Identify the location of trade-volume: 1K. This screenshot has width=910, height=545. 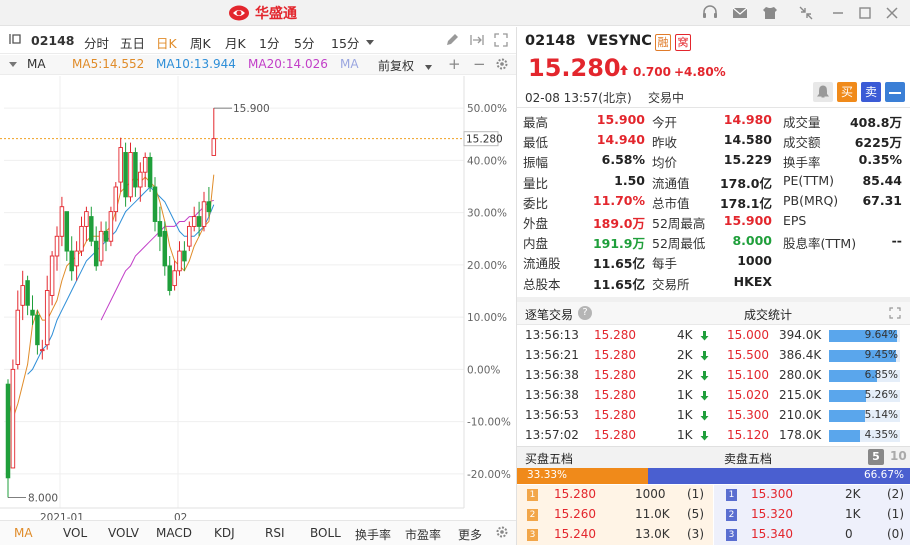
(685, 395).